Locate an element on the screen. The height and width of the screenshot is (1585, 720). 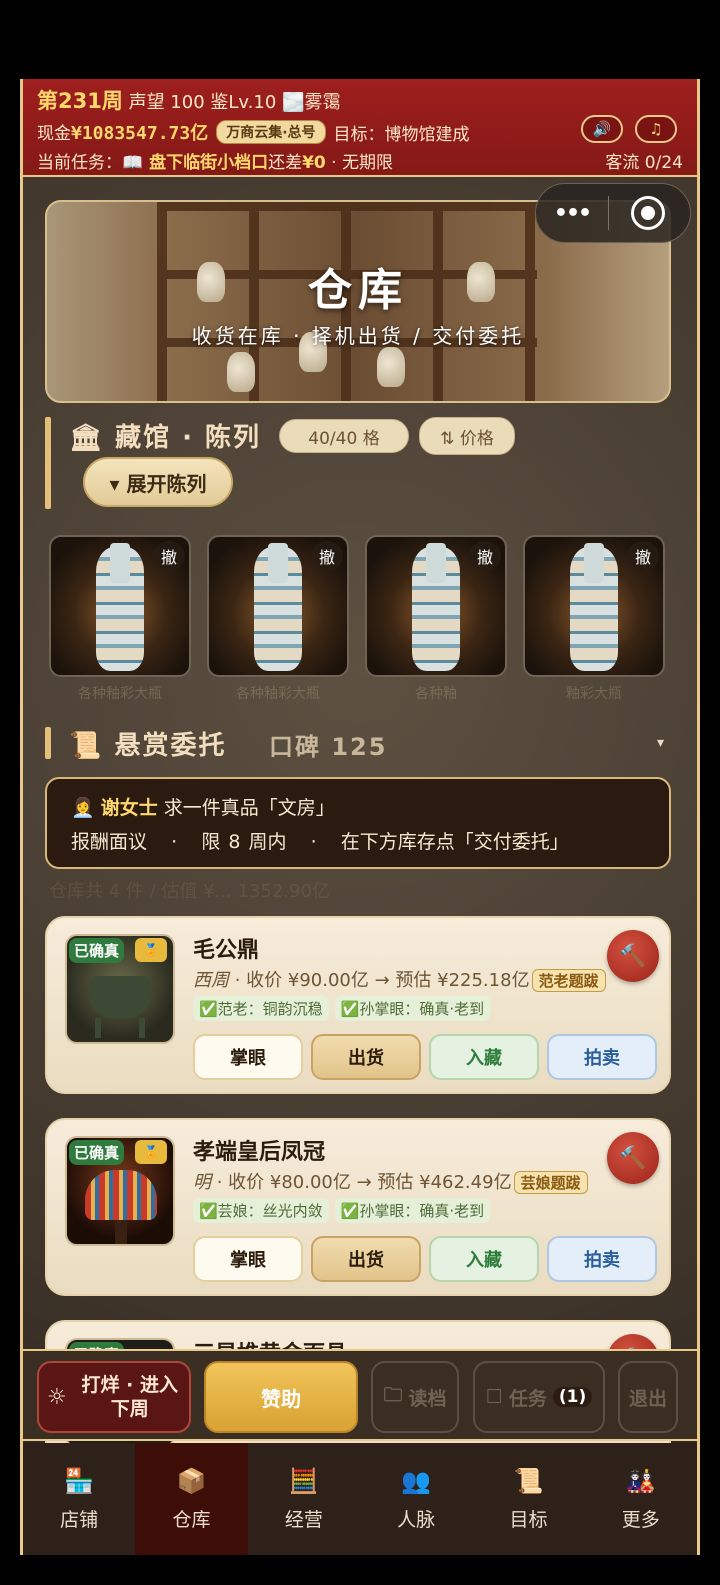
tab-label: 店铺 is located at coordinates (79, 1519).